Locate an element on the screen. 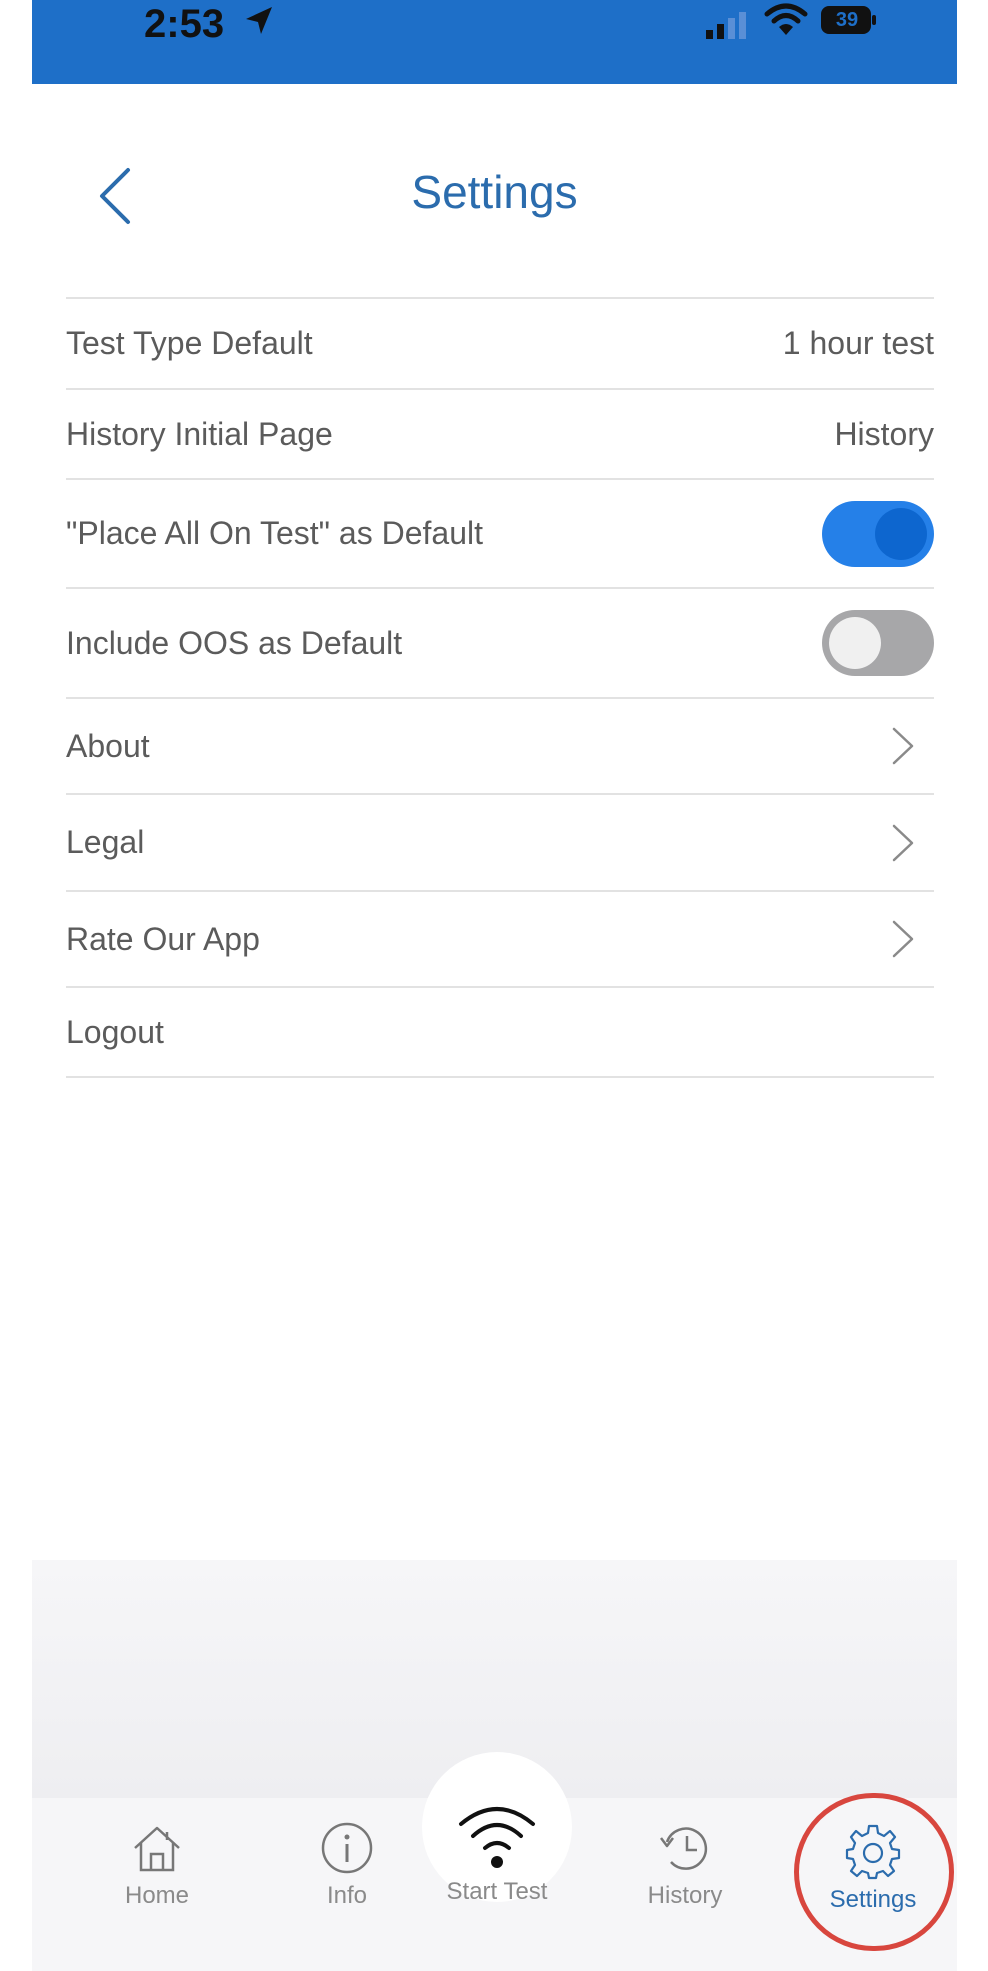 The width and height of the screenshot is (988, 1971). place-all-on-test-toggle is located at coordinates (878, 533).